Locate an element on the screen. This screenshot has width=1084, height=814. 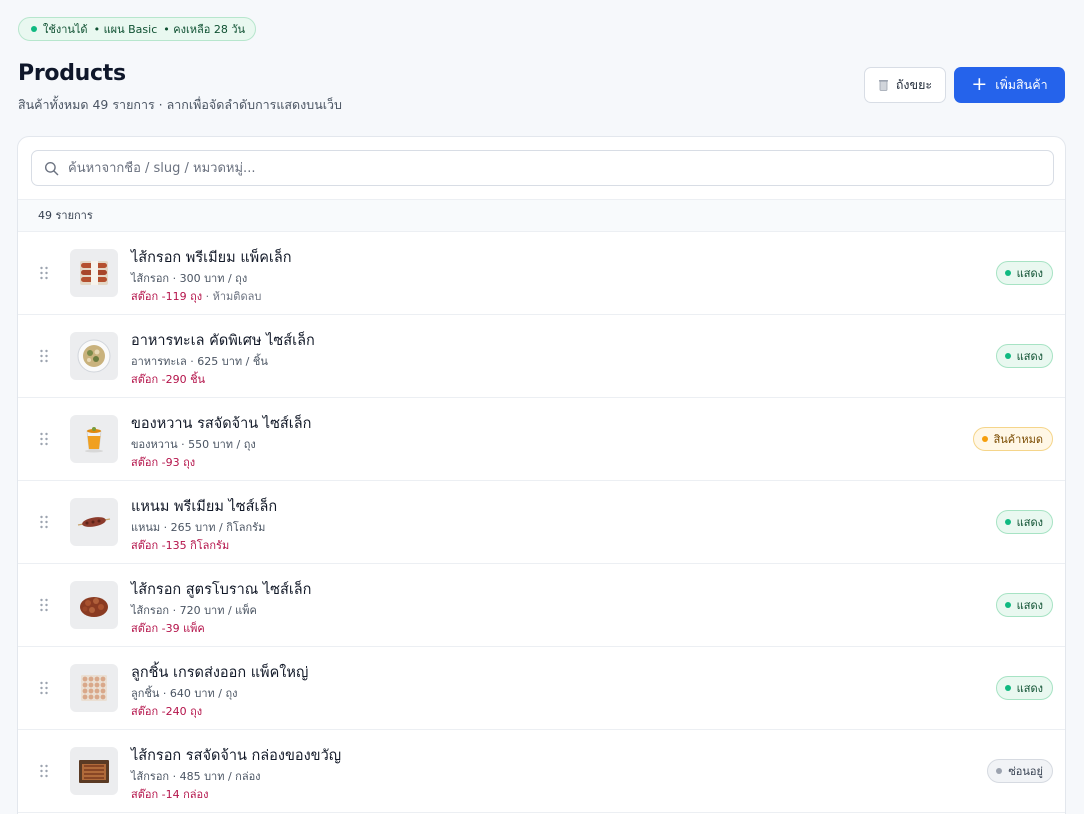
skewer-icon is located at coordinates (94, 522).